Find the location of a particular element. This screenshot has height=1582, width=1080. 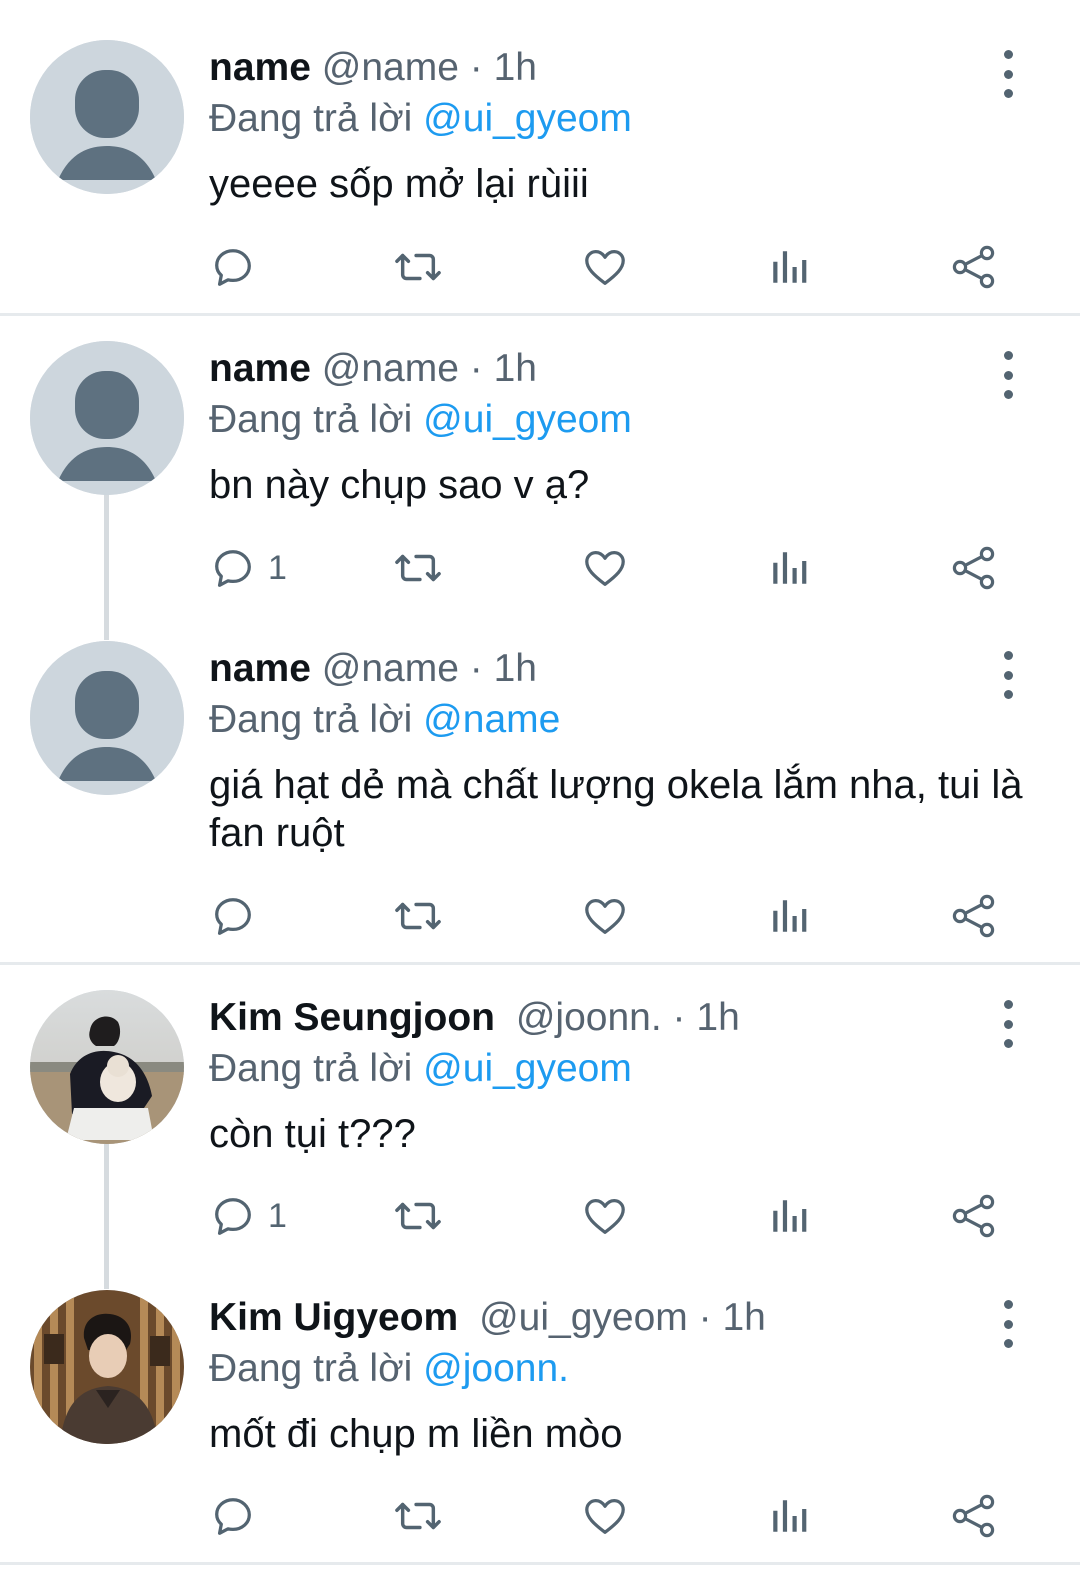

replying-to-mention: @joonn. is located at coordinates (496, 1368).